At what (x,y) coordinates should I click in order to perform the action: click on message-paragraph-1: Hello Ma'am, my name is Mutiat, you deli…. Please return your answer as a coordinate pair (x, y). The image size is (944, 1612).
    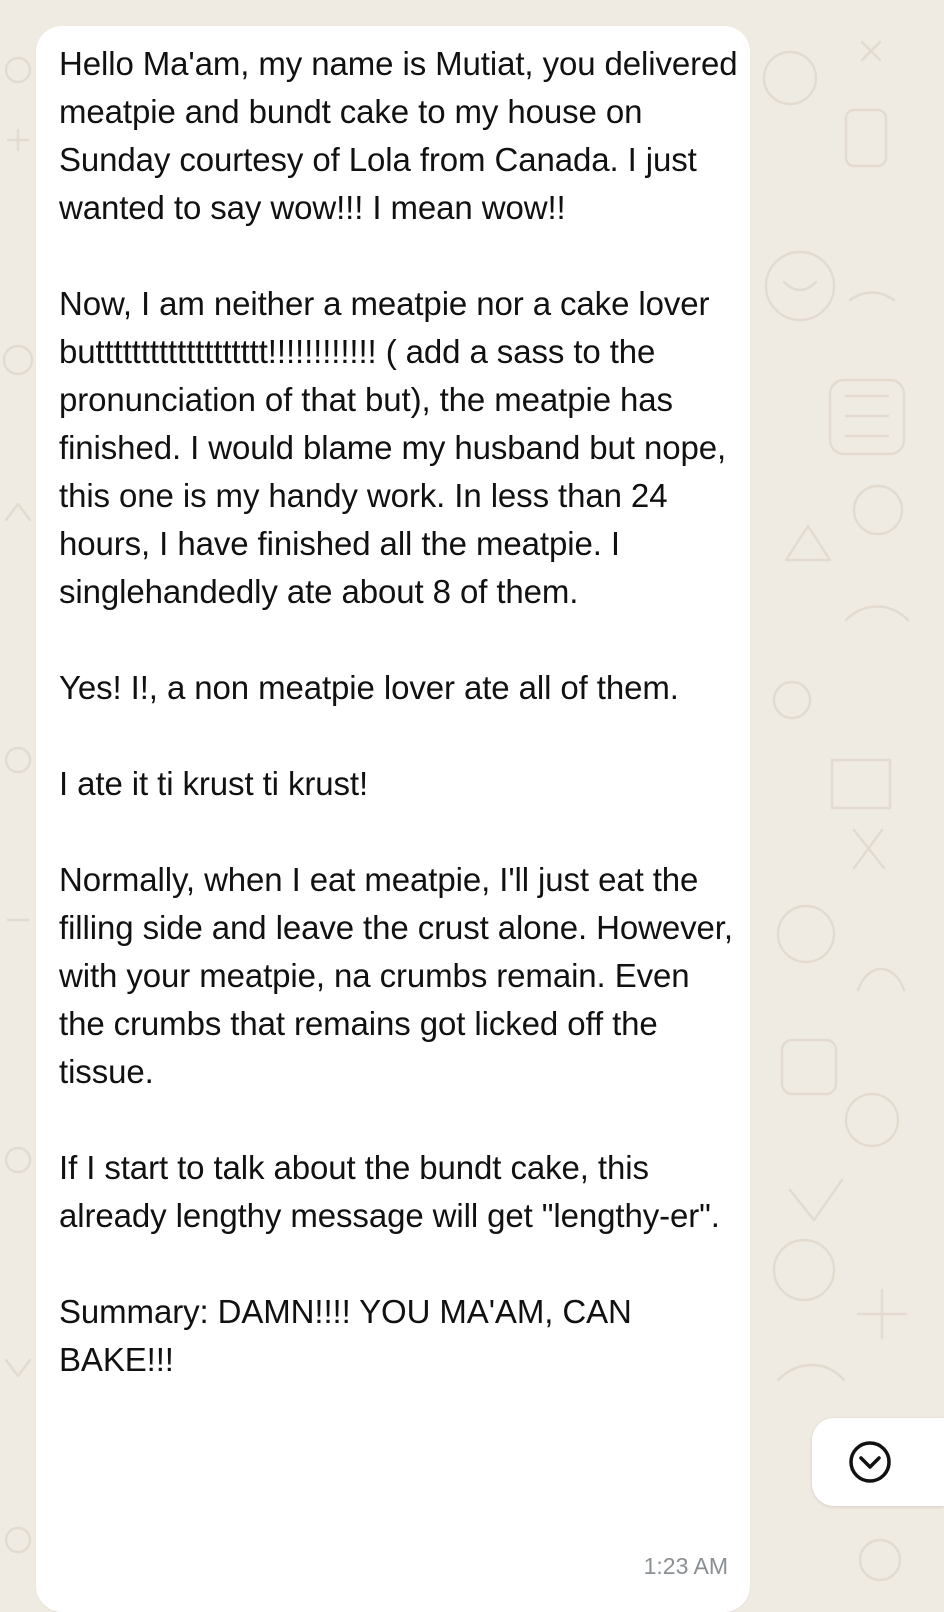
    Looking at the image, I should click on (398, 135).